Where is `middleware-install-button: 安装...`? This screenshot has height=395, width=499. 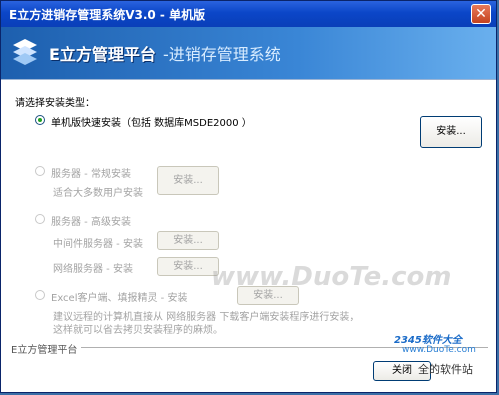
middleware-install-button: 安装... is located at coordinates (188, 240).